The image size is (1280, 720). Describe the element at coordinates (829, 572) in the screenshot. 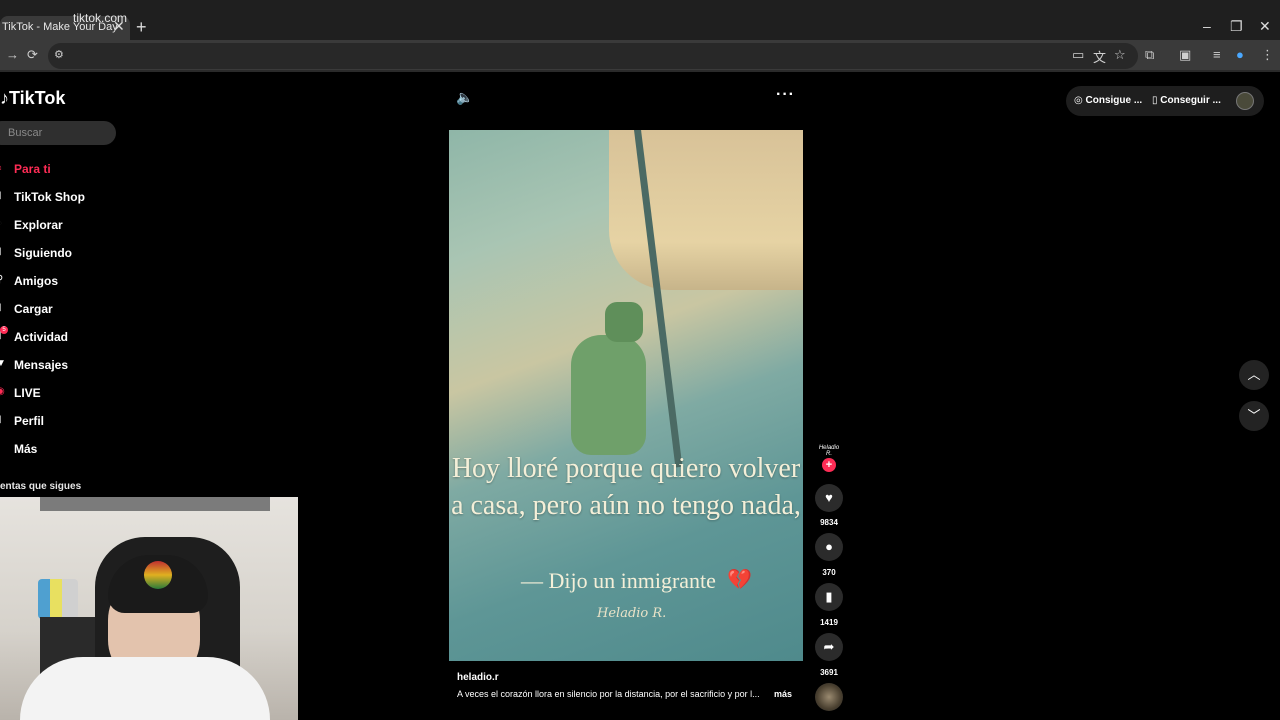

I see `comment-count: 370` at that location.